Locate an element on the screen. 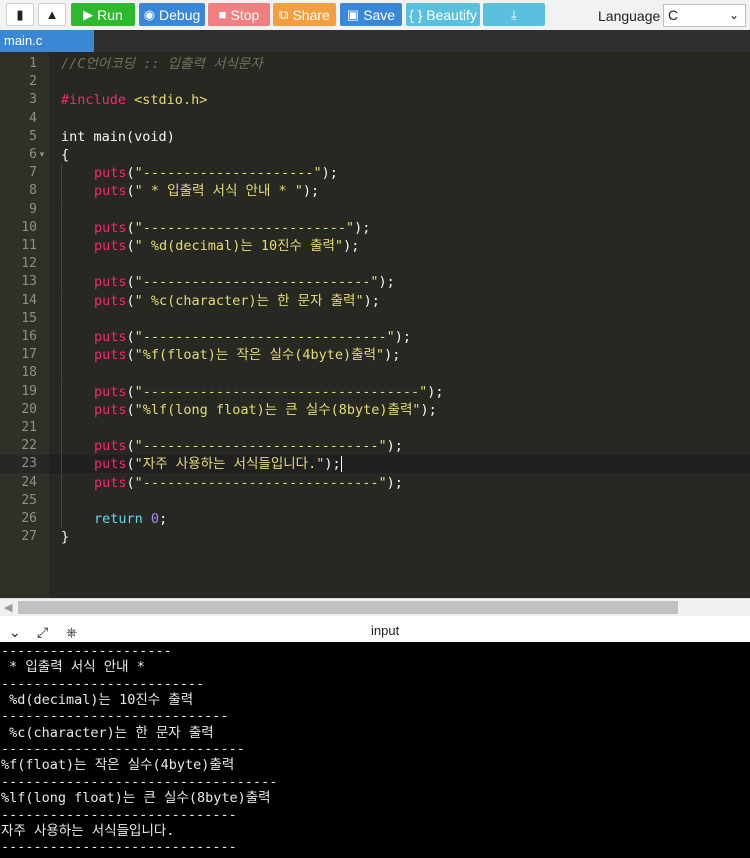 The height and width of the screenshot is (858, 750). code-line-text: int main(void) is located at coordinates (118, 136).